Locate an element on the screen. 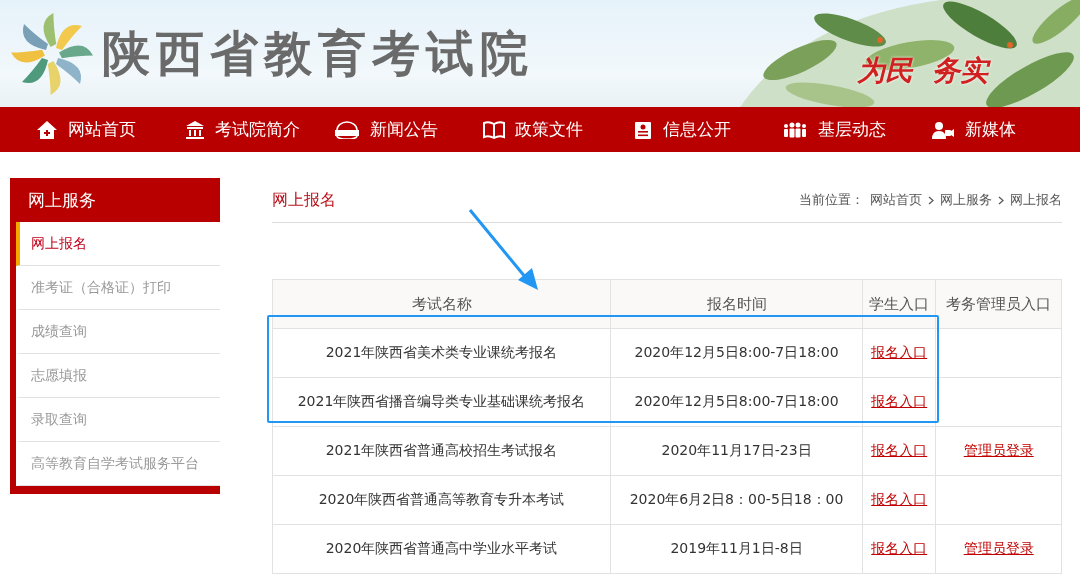  table-cell: 2020年陕西省普通高等教育专升本考试 is located at coordinates (441, 500).